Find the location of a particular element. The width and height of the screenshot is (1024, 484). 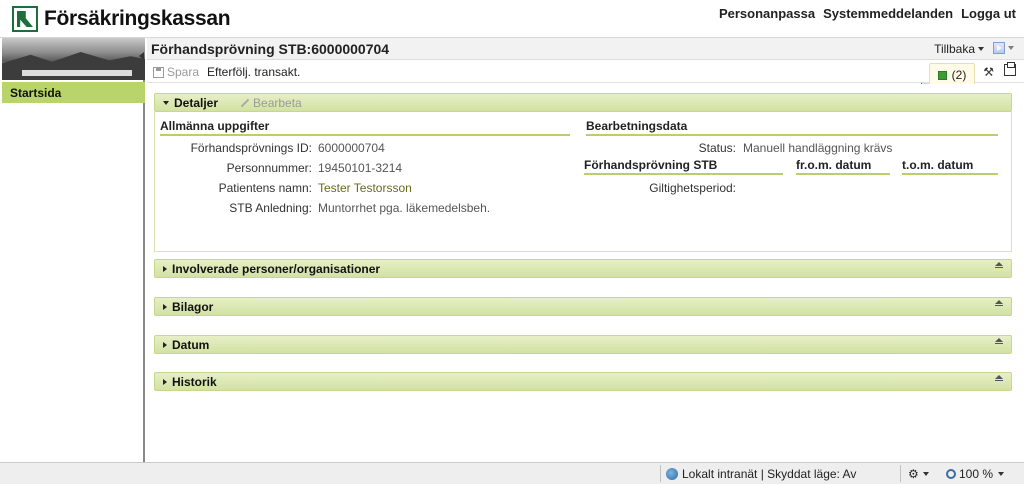

logo-icon is located at coordinates (25, 19).